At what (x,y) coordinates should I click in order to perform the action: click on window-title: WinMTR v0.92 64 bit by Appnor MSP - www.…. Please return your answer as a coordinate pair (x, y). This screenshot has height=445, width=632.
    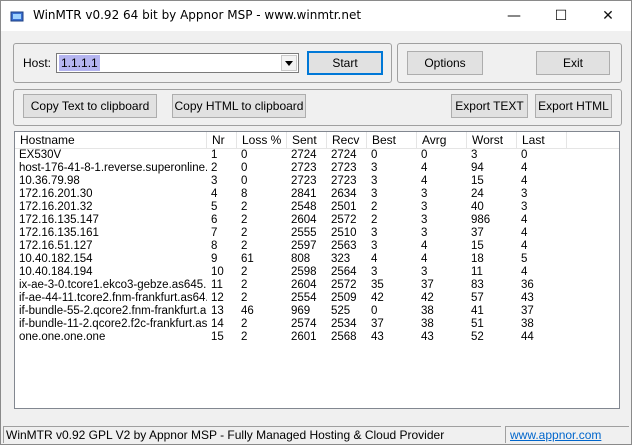
    Looking at the image, I should click on (197, 15).